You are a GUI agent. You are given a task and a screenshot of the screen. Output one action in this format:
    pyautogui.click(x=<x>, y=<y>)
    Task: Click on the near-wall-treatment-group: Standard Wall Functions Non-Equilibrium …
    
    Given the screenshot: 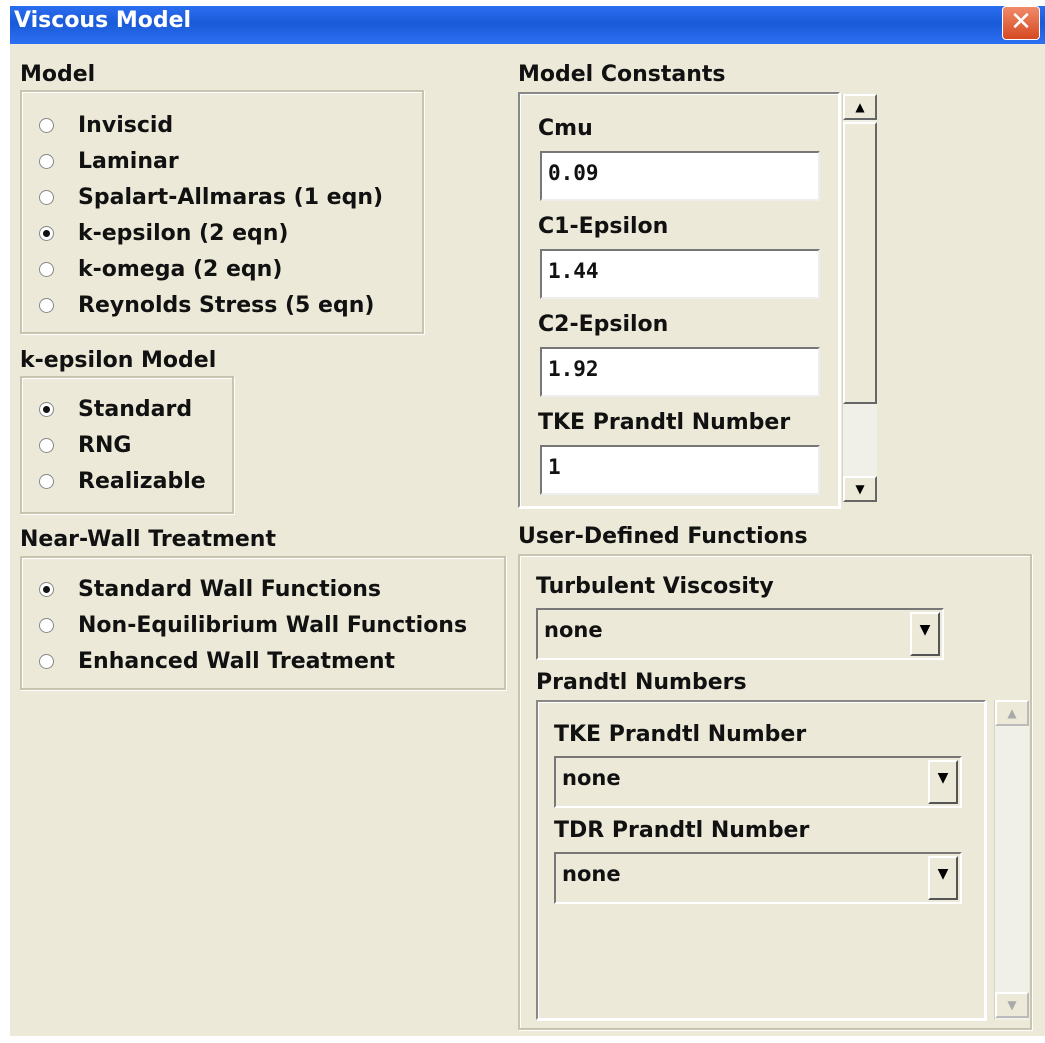 What is the action you would take?
    pyautogui.click(x=263, y=623)
    